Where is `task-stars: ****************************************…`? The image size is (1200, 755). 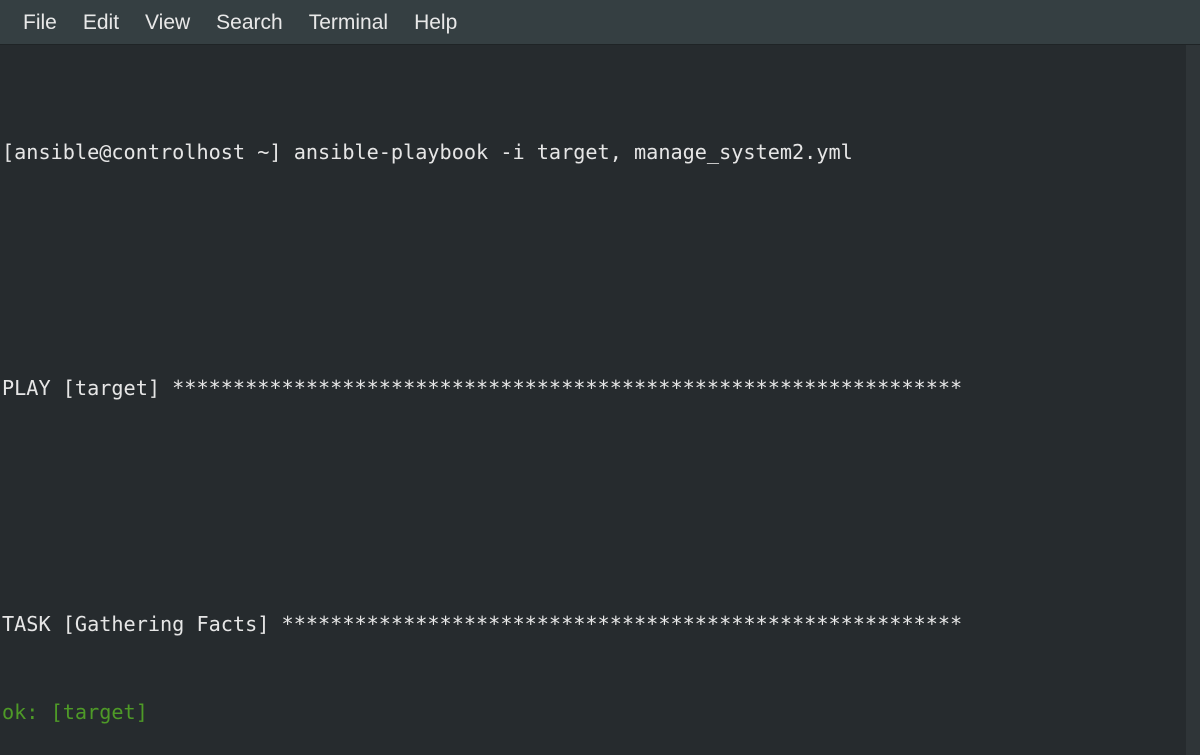
task-stars: ****************************************… is located at coordinates (622, 623).